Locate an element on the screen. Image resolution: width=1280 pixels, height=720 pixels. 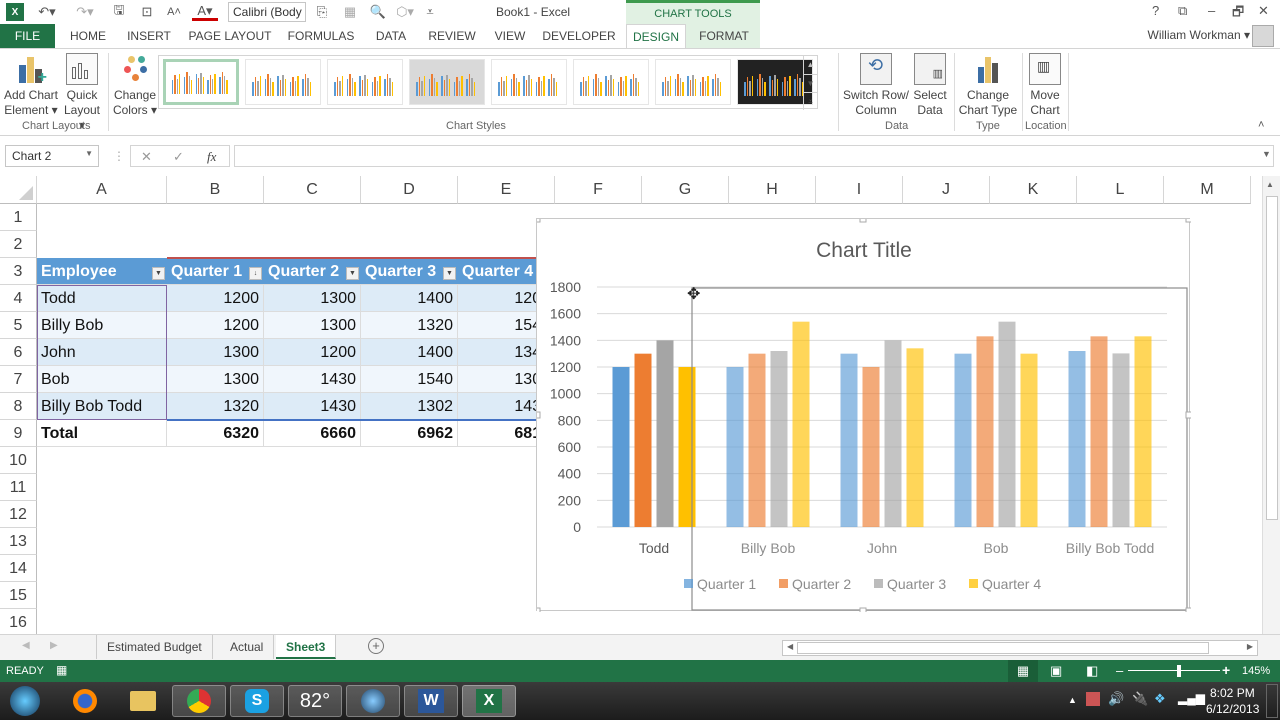
tab-data: DATA is located at coordinates (391, 36).